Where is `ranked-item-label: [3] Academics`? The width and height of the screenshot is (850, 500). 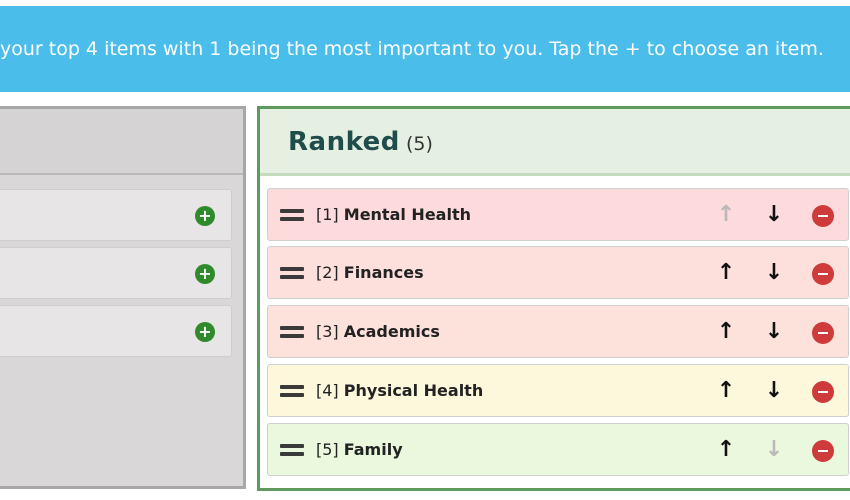
ranked-item-label: [3] Academics is located at coordinates (378, 331).